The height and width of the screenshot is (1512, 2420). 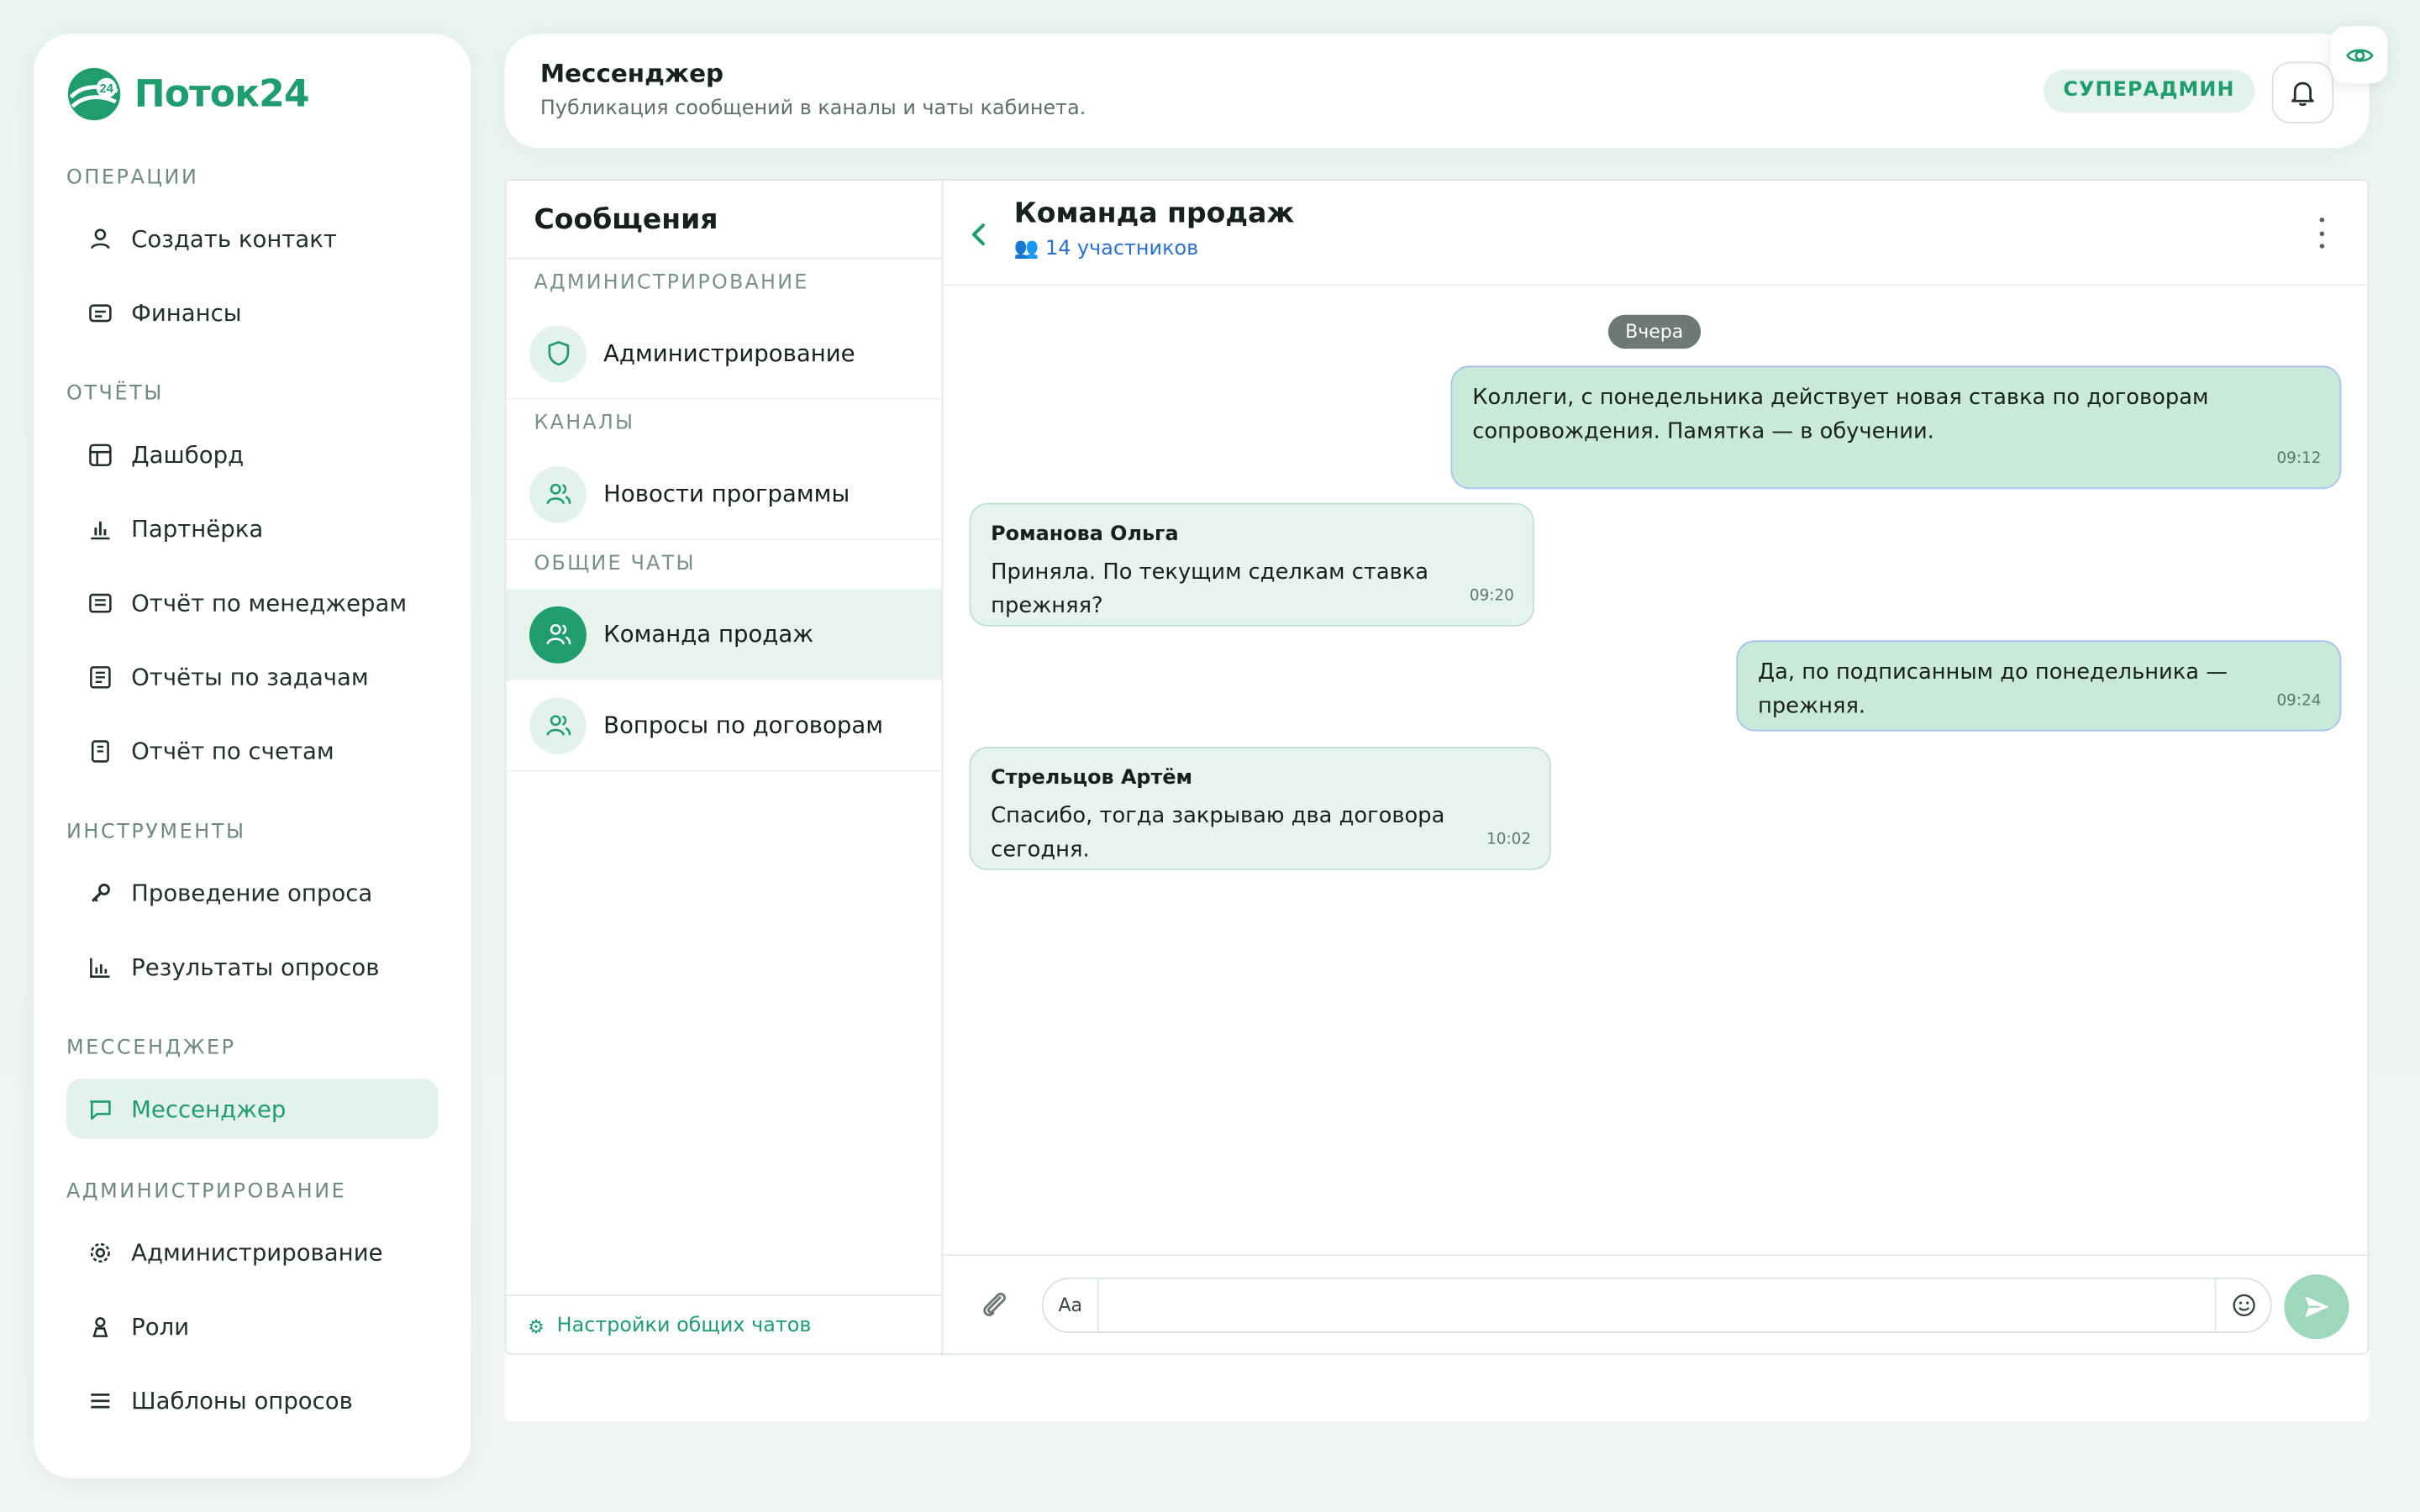 What do you see at coordinates (631, 73) in the screenshot?
I see `page-title: Мессенджер` at bounding box center [631, 73].